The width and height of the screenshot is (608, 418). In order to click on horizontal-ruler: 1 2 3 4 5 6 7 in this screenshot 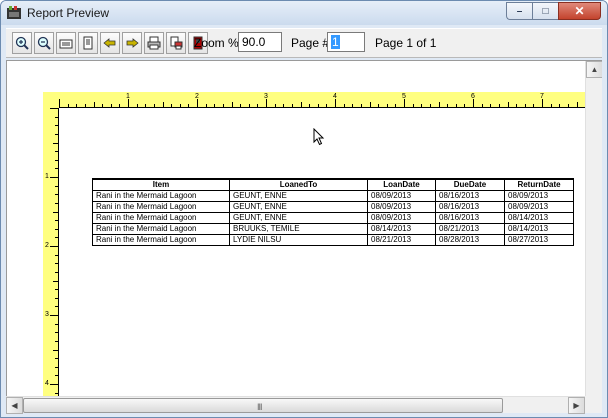, I will do `click(315, 100)`.